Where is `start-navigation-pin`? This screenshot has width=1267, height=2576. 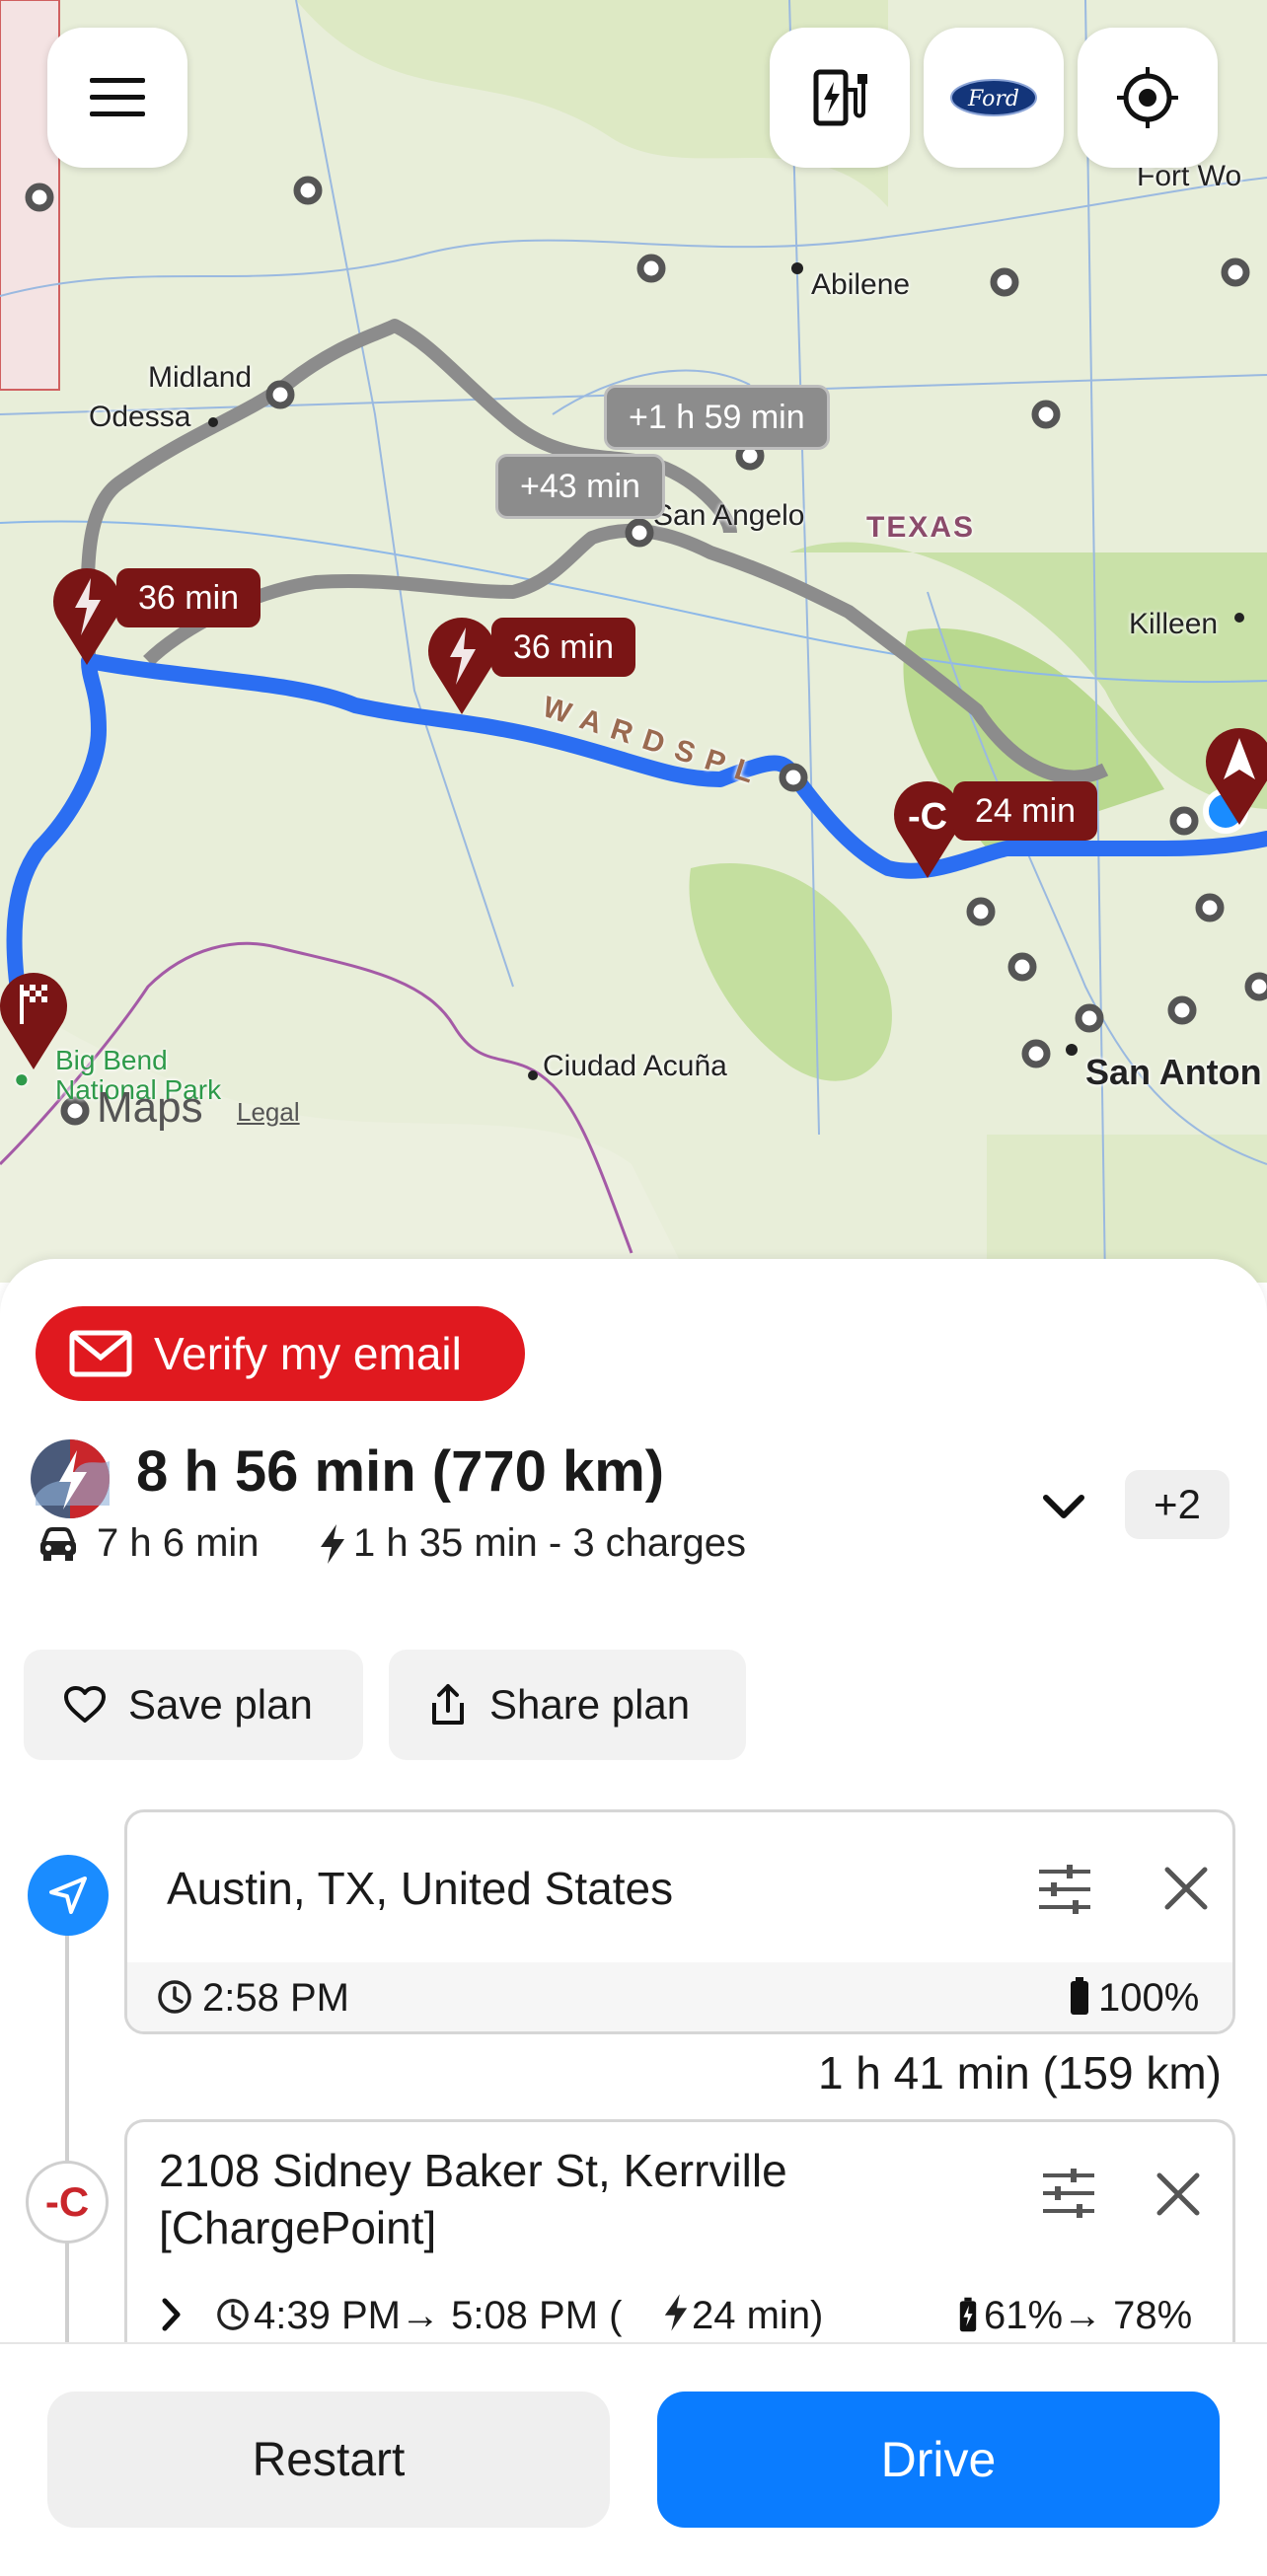
start-navigation-pin is located at coordinates (1233, 772).